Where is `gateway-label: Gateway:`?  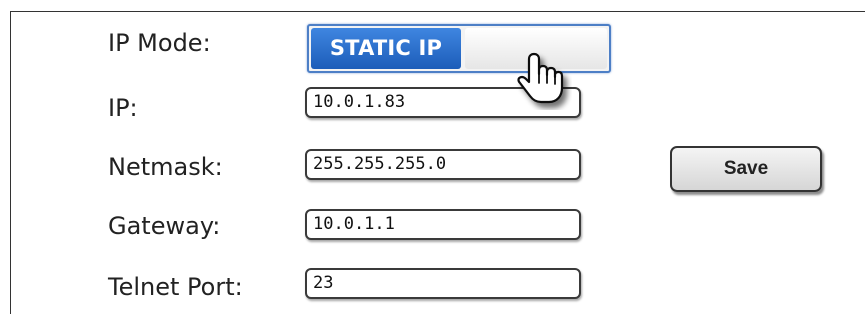
gateway-label: Gateway: is located at coordinates (164, 226).